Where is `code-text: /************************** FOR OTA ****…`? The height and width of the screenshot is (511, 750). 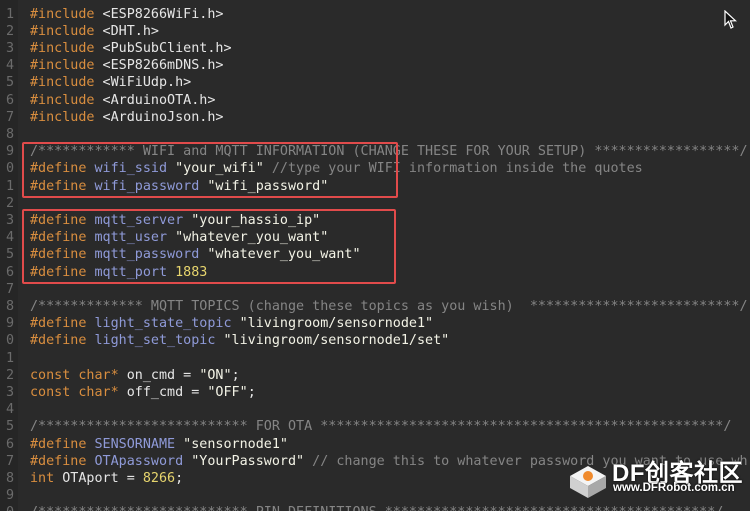
code-text: /************************** FOR OTA ****… is located at coordinates (380, 426).